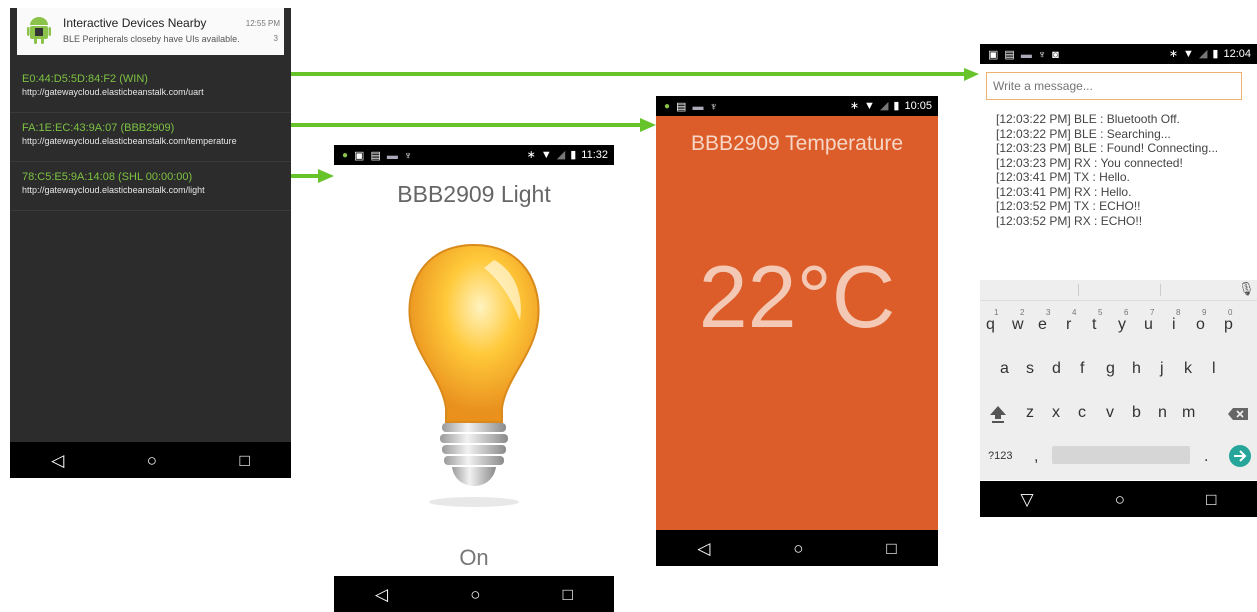 The height and width of the screenshot is (612, 1257). Describe the element at coordinates (884, 106) in the screenshot. I see `signal-icon: ◢` at that location.